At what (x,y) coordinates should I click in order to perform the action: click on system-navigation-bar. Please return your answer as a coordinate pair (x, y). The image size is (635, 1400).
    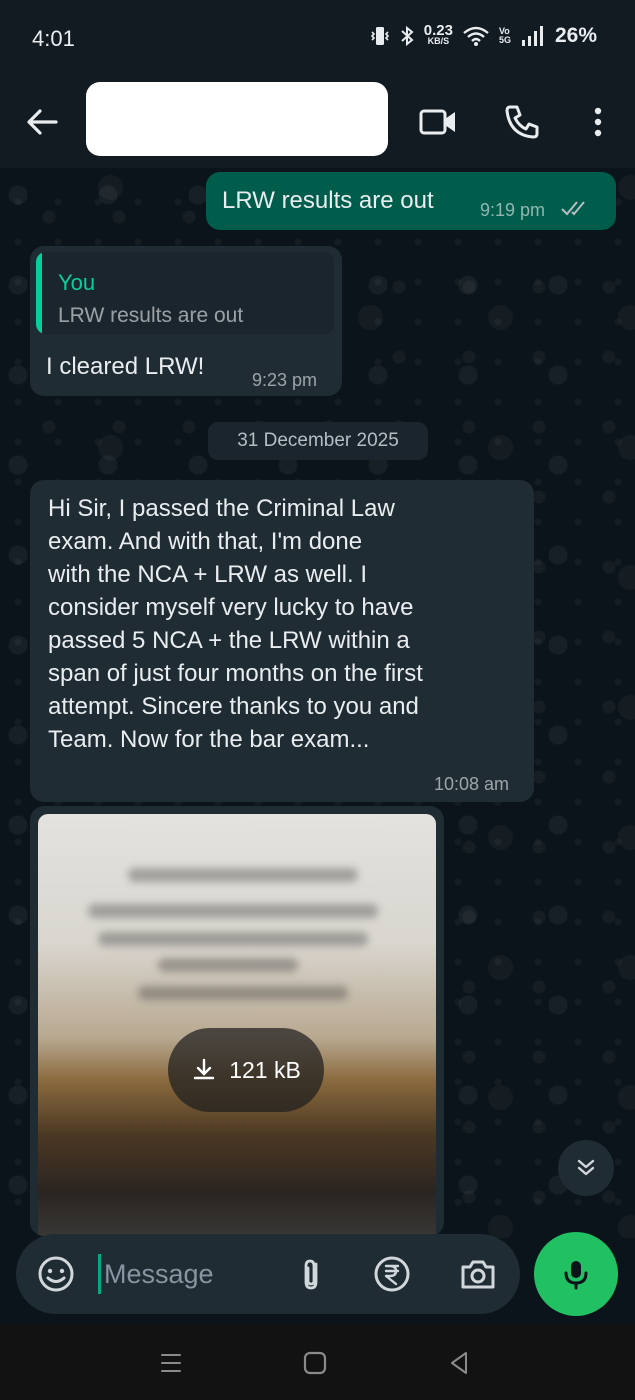
    Looking at the image, I should click on (317, 1362).